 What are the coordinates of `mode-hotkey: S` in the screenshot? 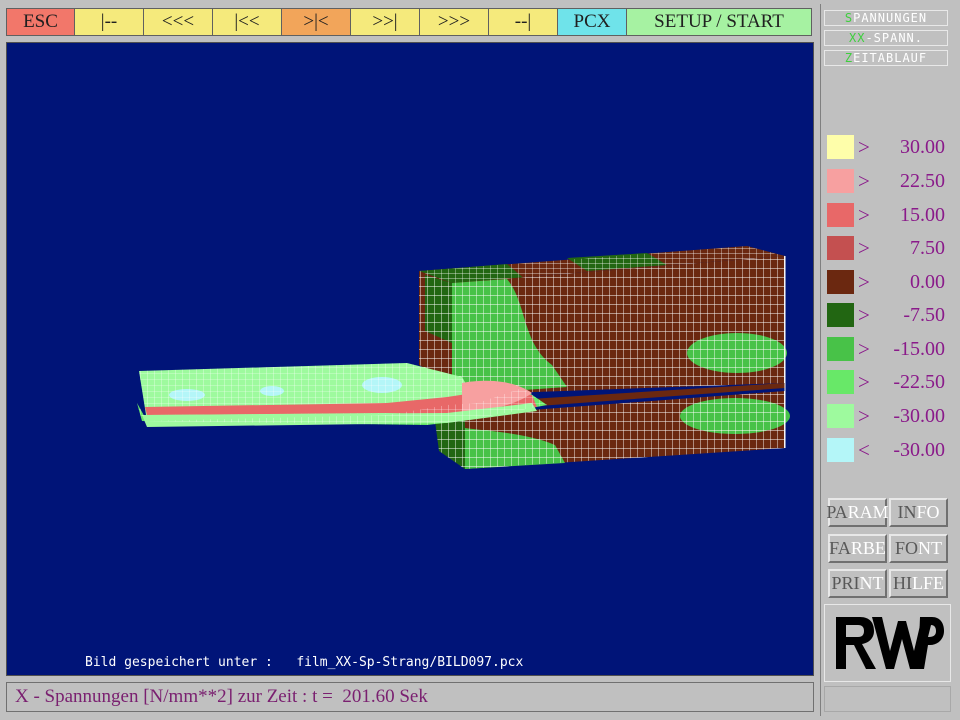 It's located at (849, 18).